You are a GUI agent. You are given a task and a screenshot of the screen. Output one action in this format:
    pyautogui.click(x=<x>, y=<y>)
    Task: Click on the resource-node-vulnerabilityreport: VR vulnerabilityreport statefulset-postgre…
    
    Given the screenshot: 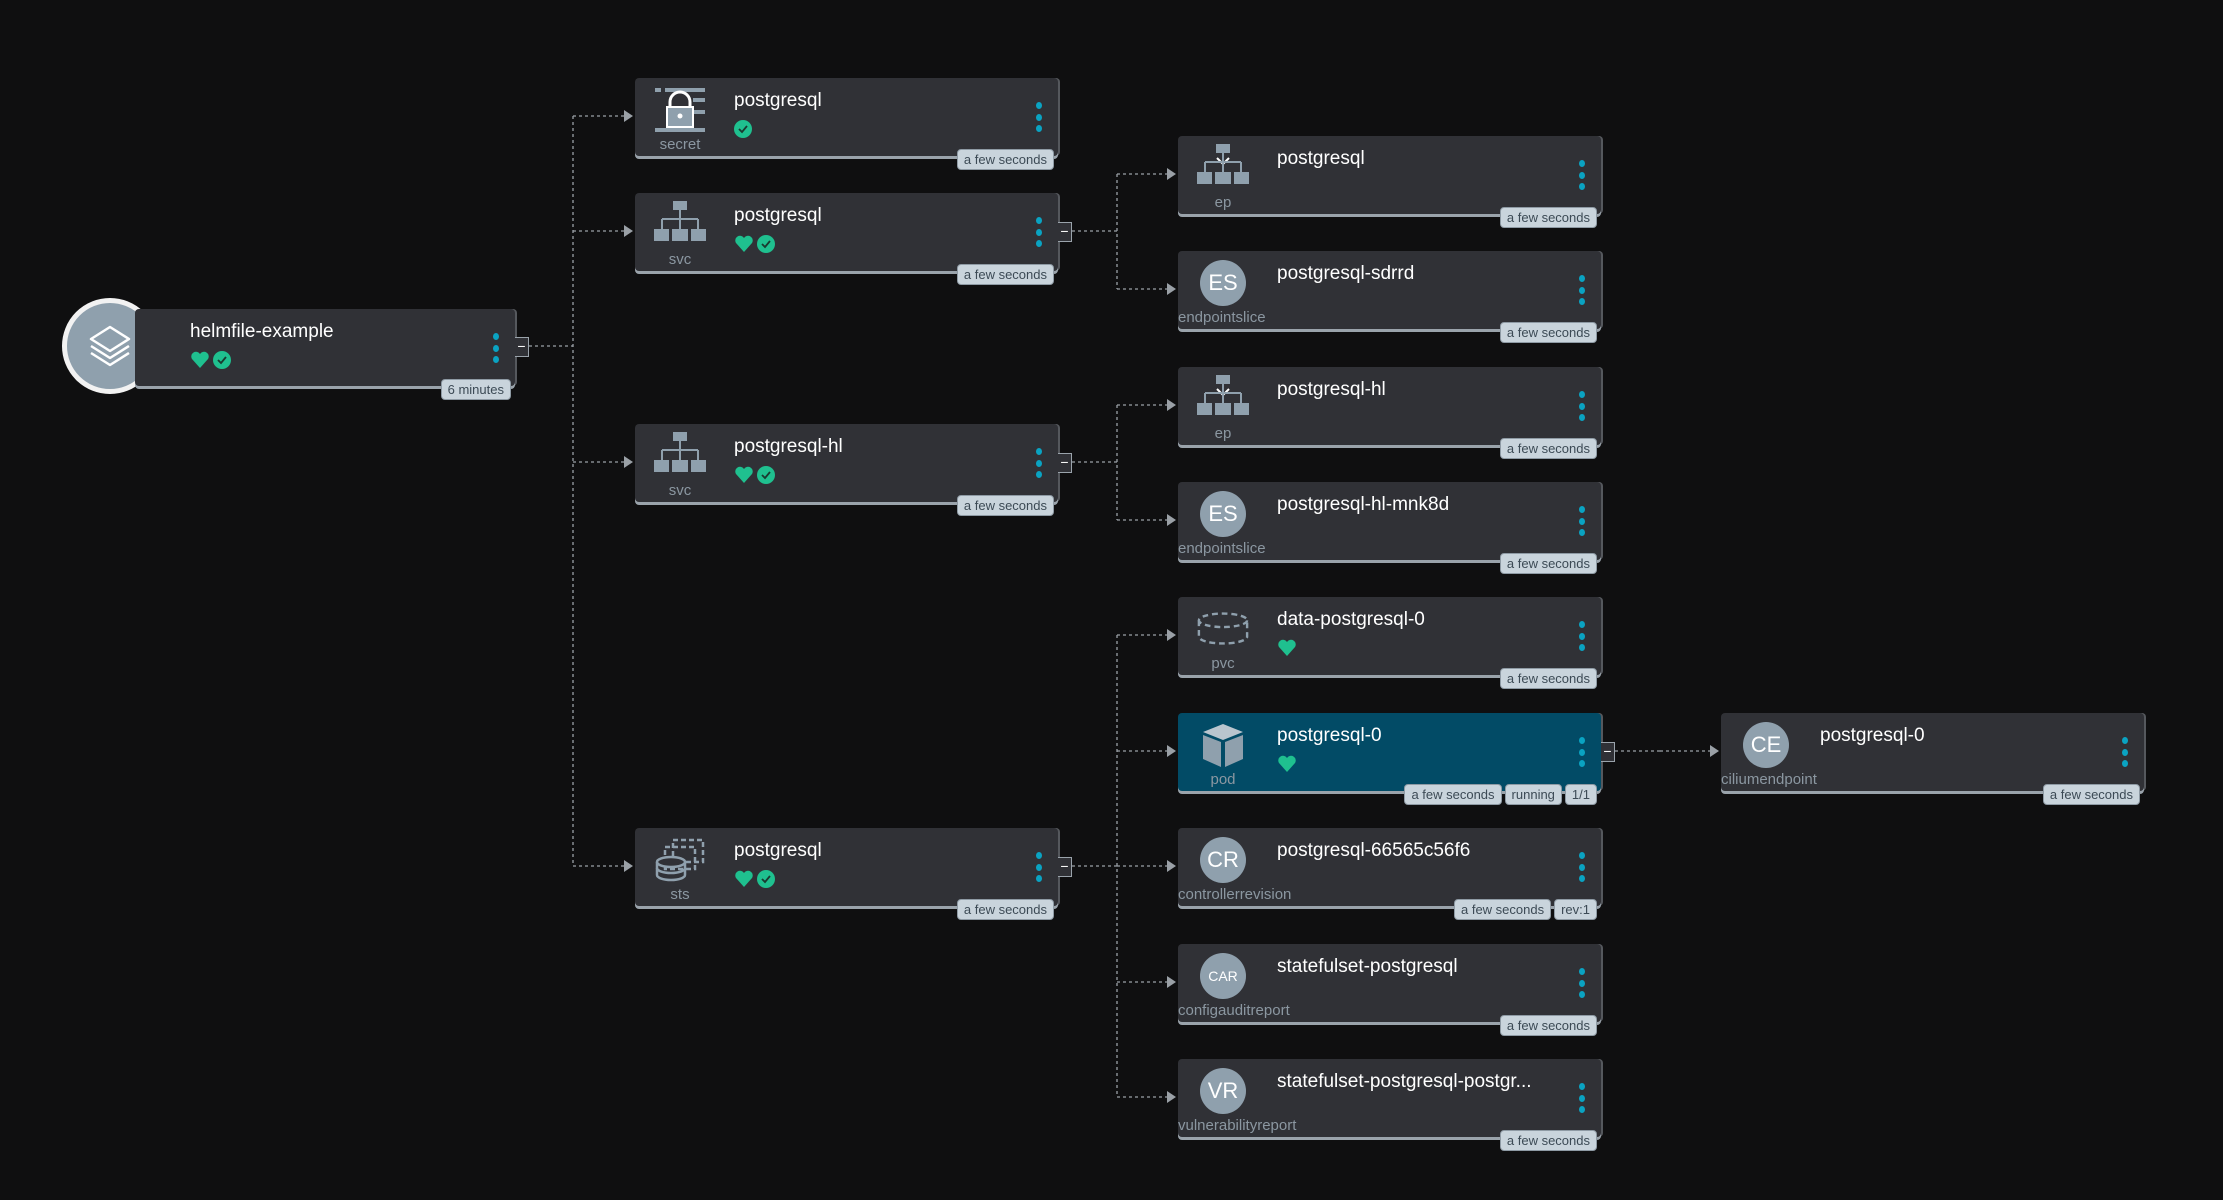 What is the action you would take?
    pyautogui.click(x=1389, y=1105)
    